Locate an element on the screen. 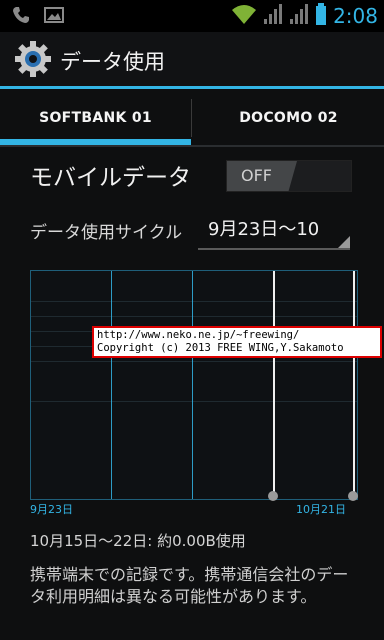  image-icon is located at coordinates (54, 17).